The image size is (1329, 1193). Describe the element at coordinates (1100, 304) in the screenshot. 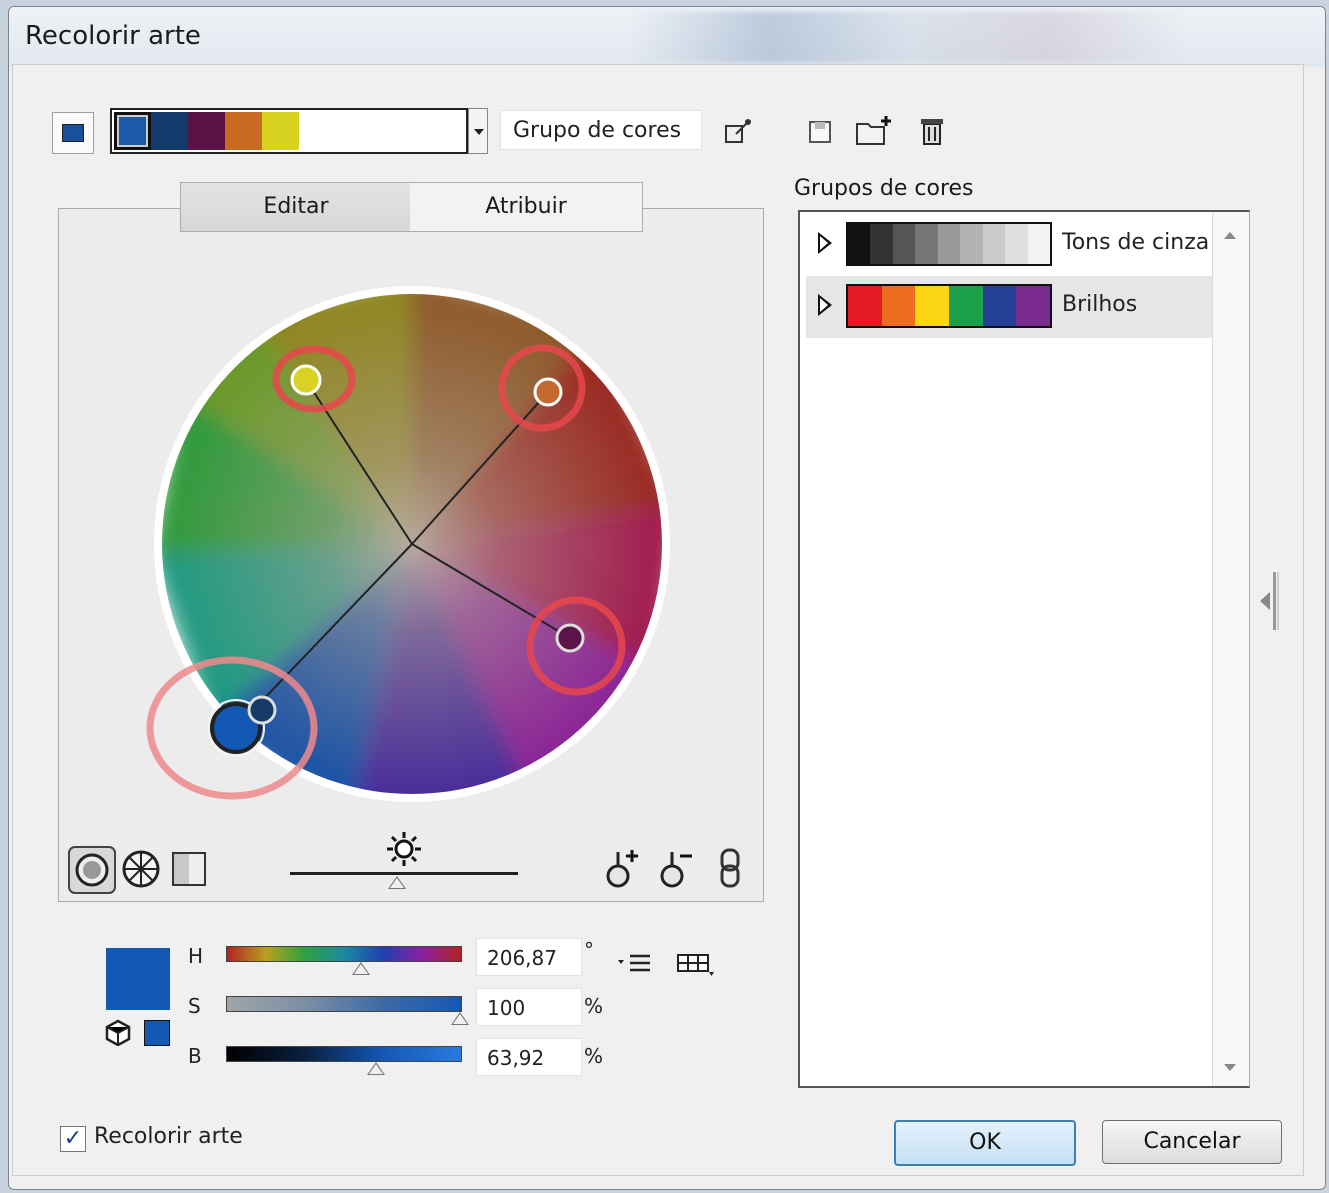

I see `group-label: Brilhos` at that location.